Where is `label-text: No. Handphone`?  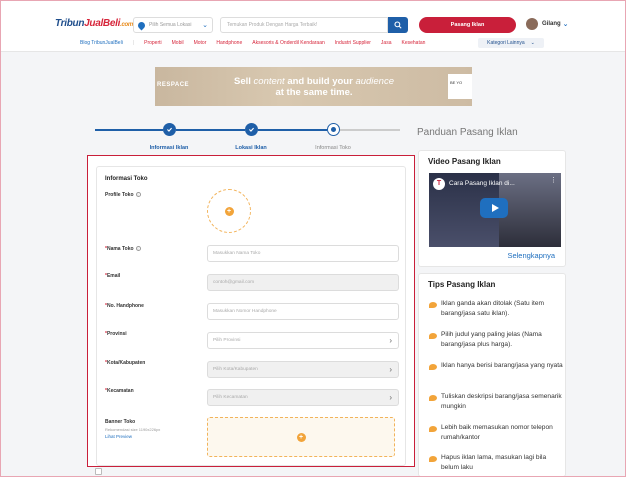 label-text: No. Handphone is located at coordinates (125, 306).